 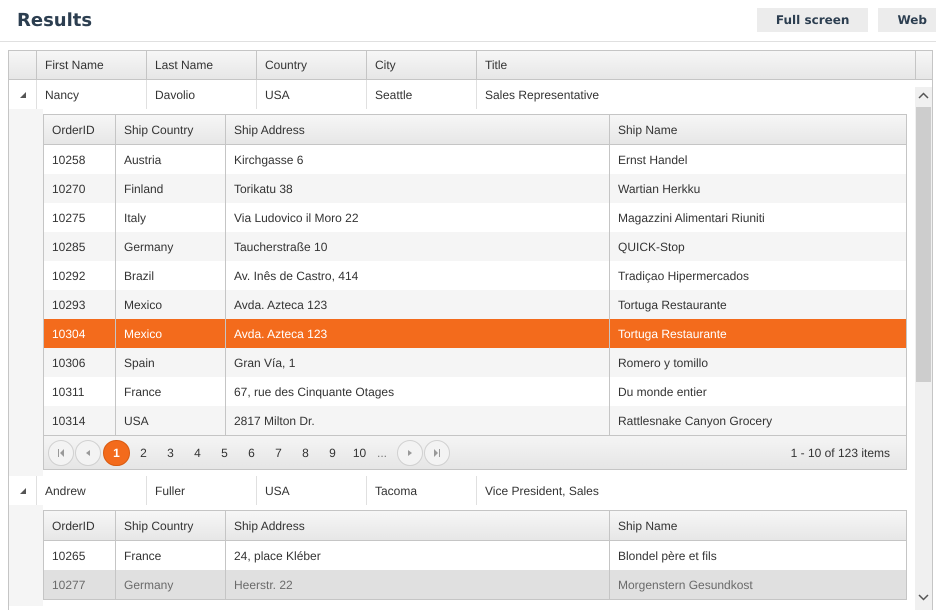 I want to click on table-cell-text: 10311, so click(x=68, y=392).